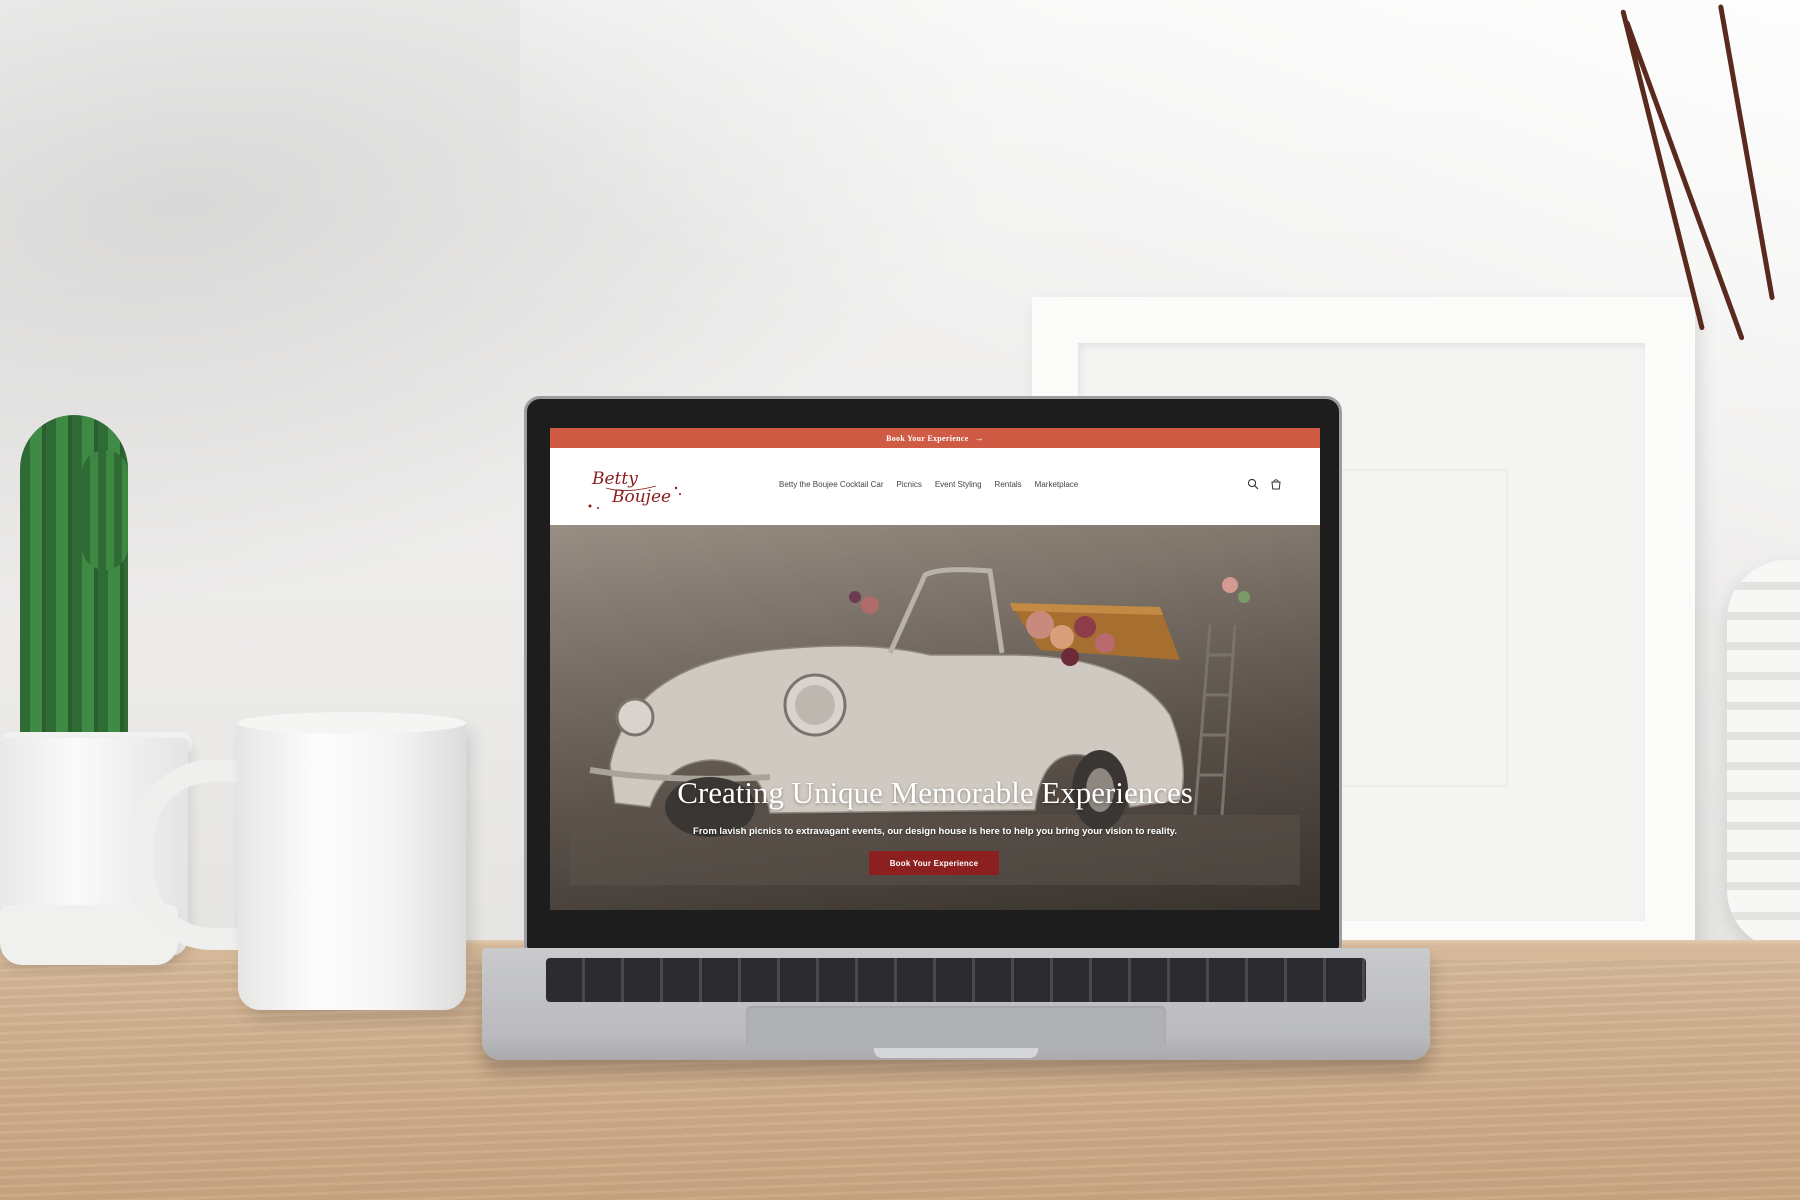  I want to click on book-experience-button: Book Your Experience, so click(934, 863).